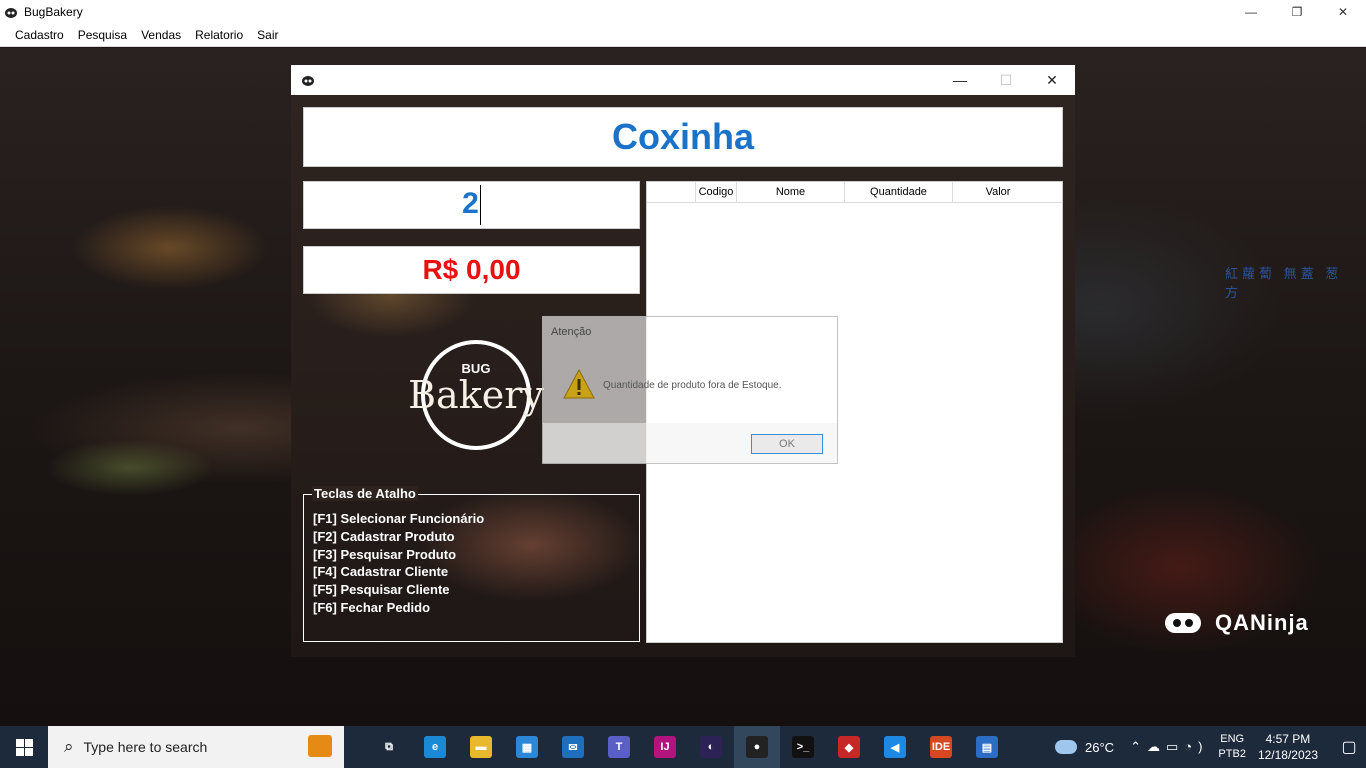  Describe the element at coordinates (1262, 622) in the screenshot. I see `qaninja-brand: QANinja` at that location.